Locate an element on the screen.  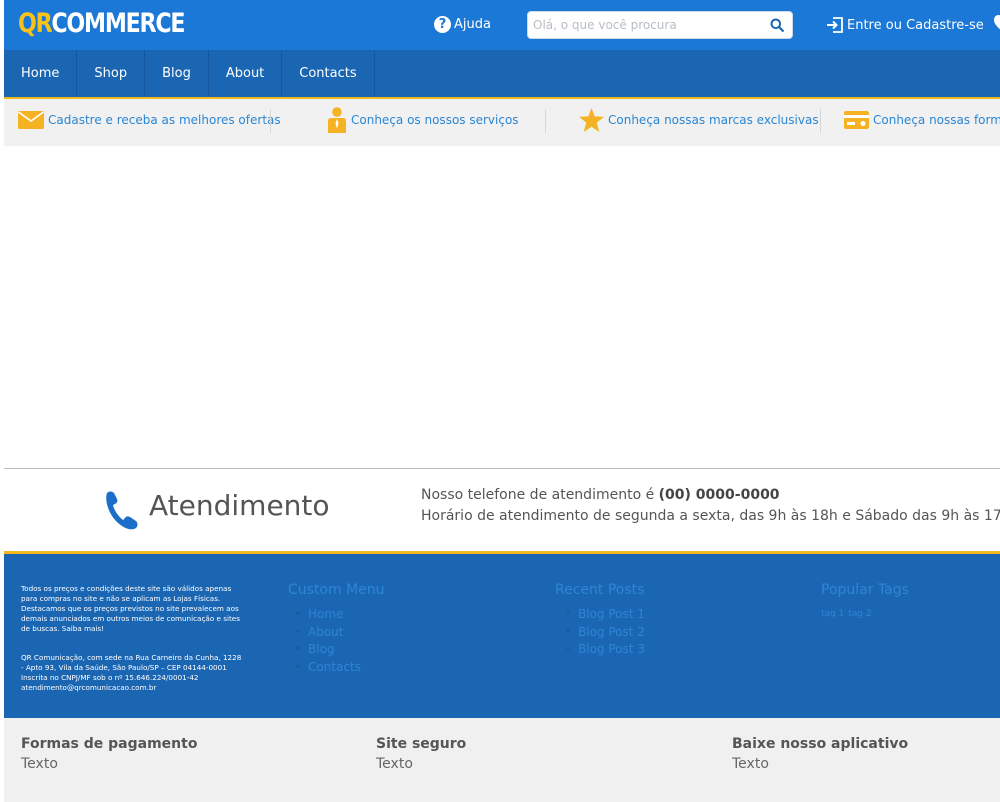
custom-menu-item-about: About is located at coordinates (334, 633).